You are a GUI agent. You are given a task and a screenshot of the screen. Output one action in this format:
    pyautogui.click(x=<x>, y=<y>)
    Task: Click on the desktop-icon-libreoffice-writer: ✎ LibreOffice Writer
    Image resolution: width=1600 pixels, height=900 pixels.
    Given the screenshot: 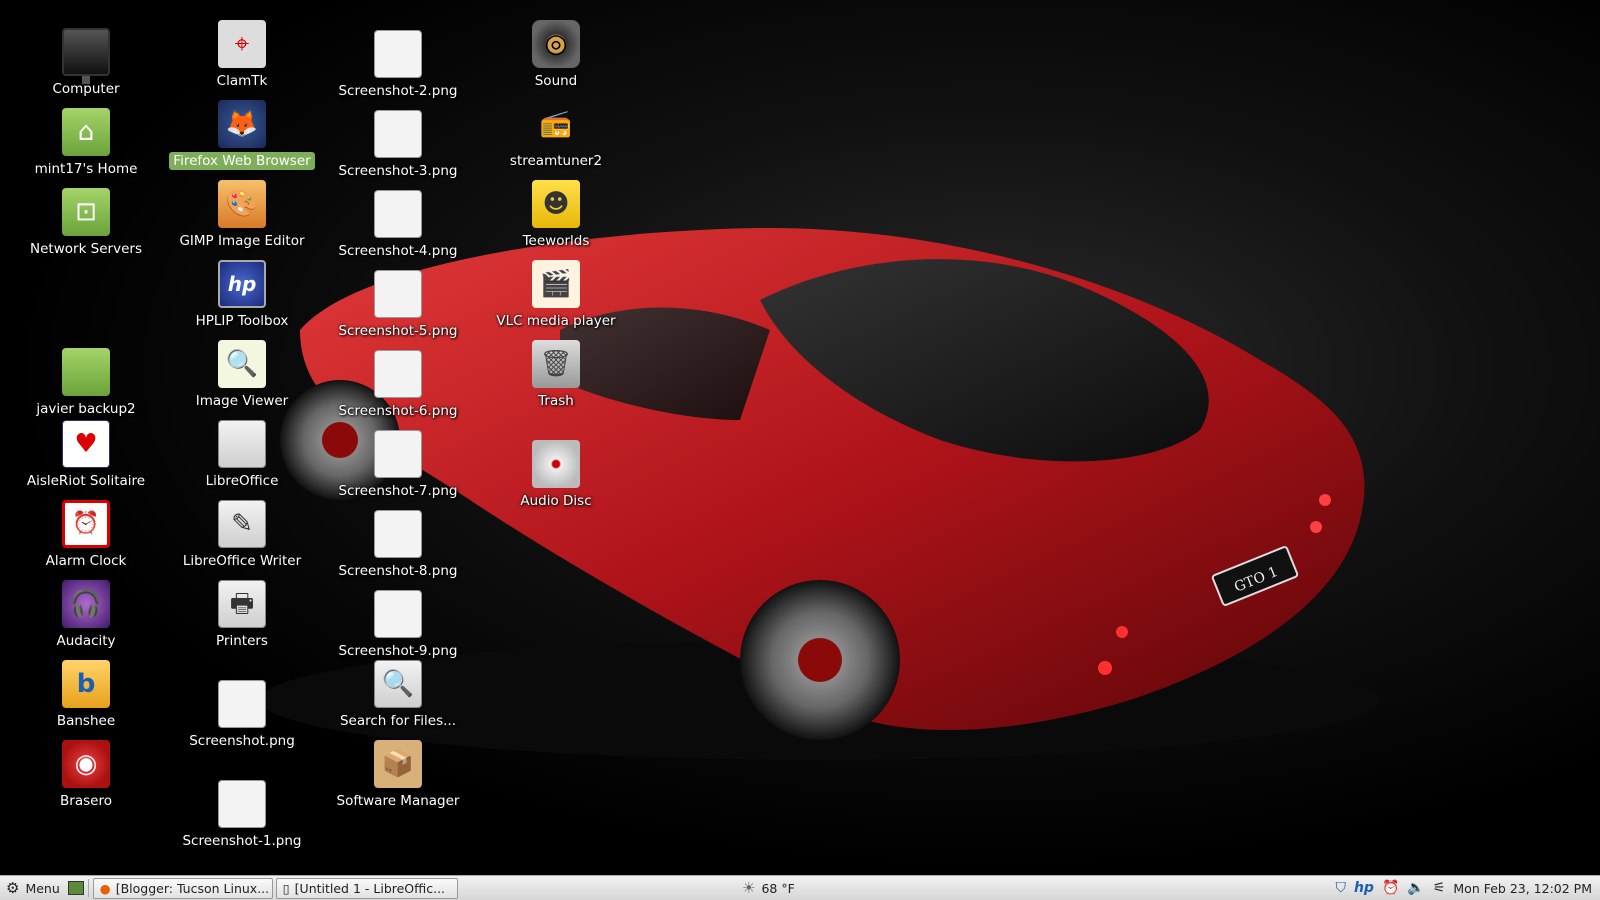 What is the action you would take?
    pyautogui.click(x=242, y=535)
    